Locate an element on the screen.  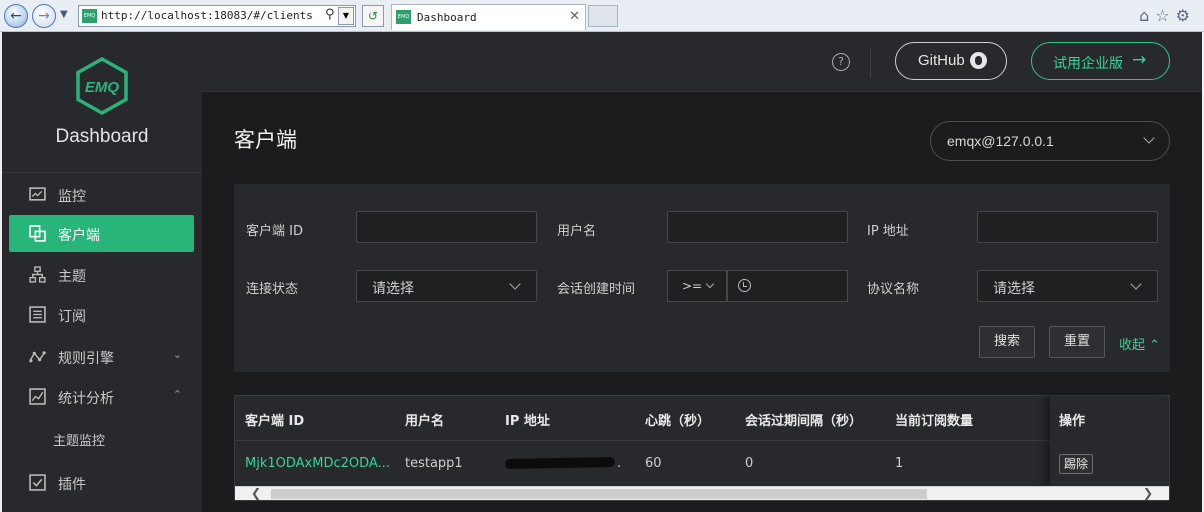
rule-engine-icon is located at coordinates (37, 357).